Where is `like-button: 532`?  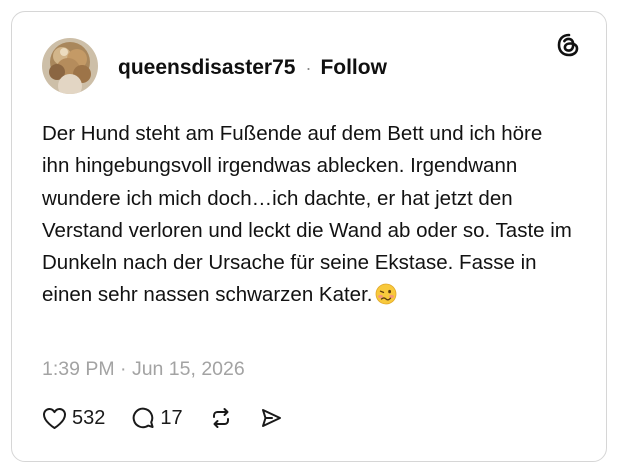
like-button: 532 is located at coordinates (73, 418).